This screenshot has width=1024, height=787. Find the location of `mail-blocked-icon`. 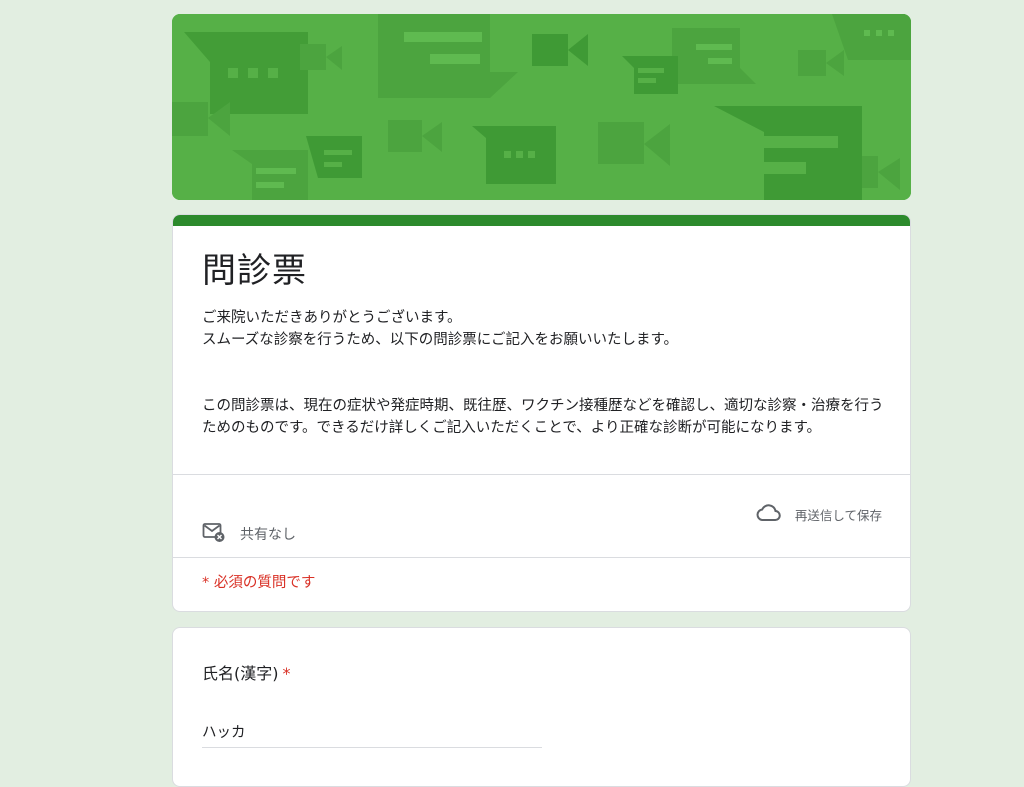

mail-blocked-icon is located at coordinates (214, 534).